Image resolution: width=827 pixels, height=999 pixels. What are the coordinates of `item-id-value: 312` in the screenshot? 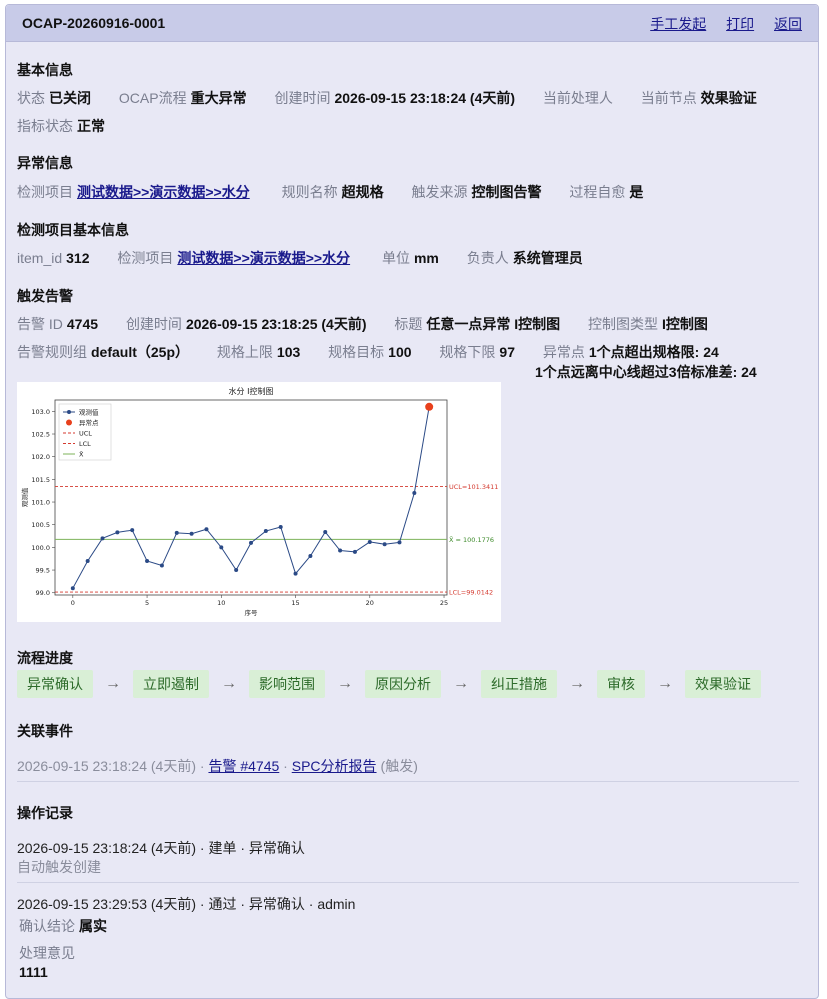 It's located at (78, 258).